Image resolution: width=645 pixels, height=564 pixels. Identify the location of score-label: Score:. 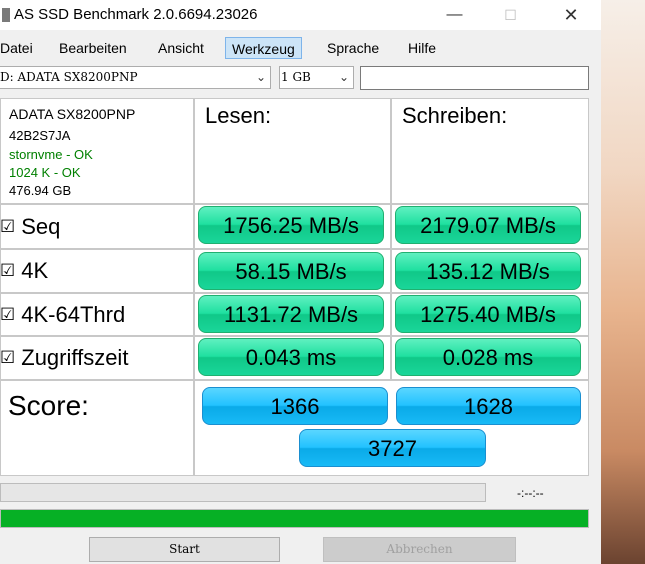
(48, 405).